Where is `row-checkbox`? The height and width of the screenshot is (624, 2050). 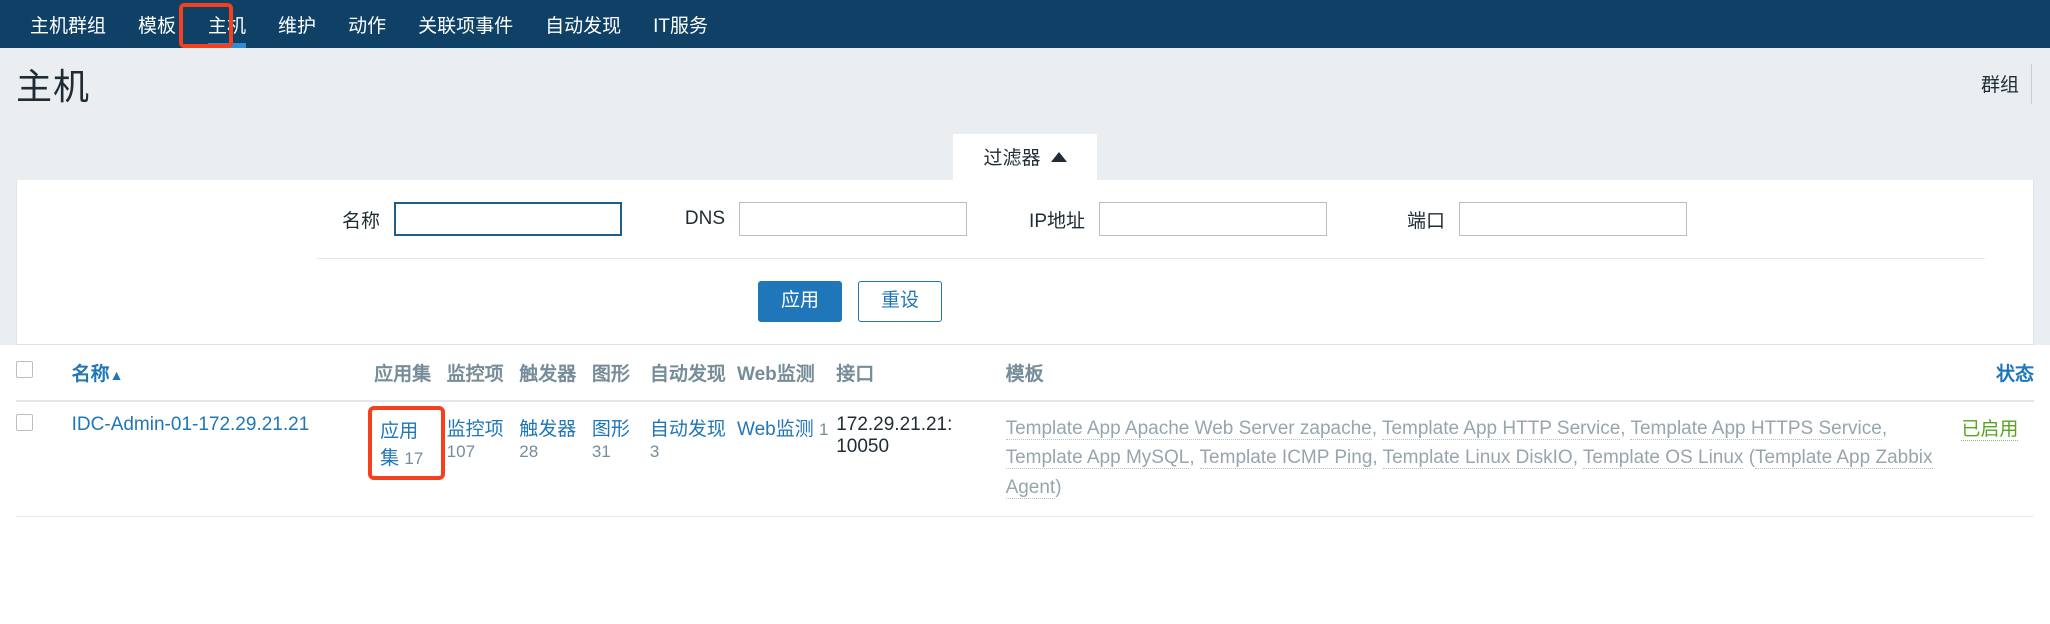
row-checkbox is located at coordinates (24, 422).